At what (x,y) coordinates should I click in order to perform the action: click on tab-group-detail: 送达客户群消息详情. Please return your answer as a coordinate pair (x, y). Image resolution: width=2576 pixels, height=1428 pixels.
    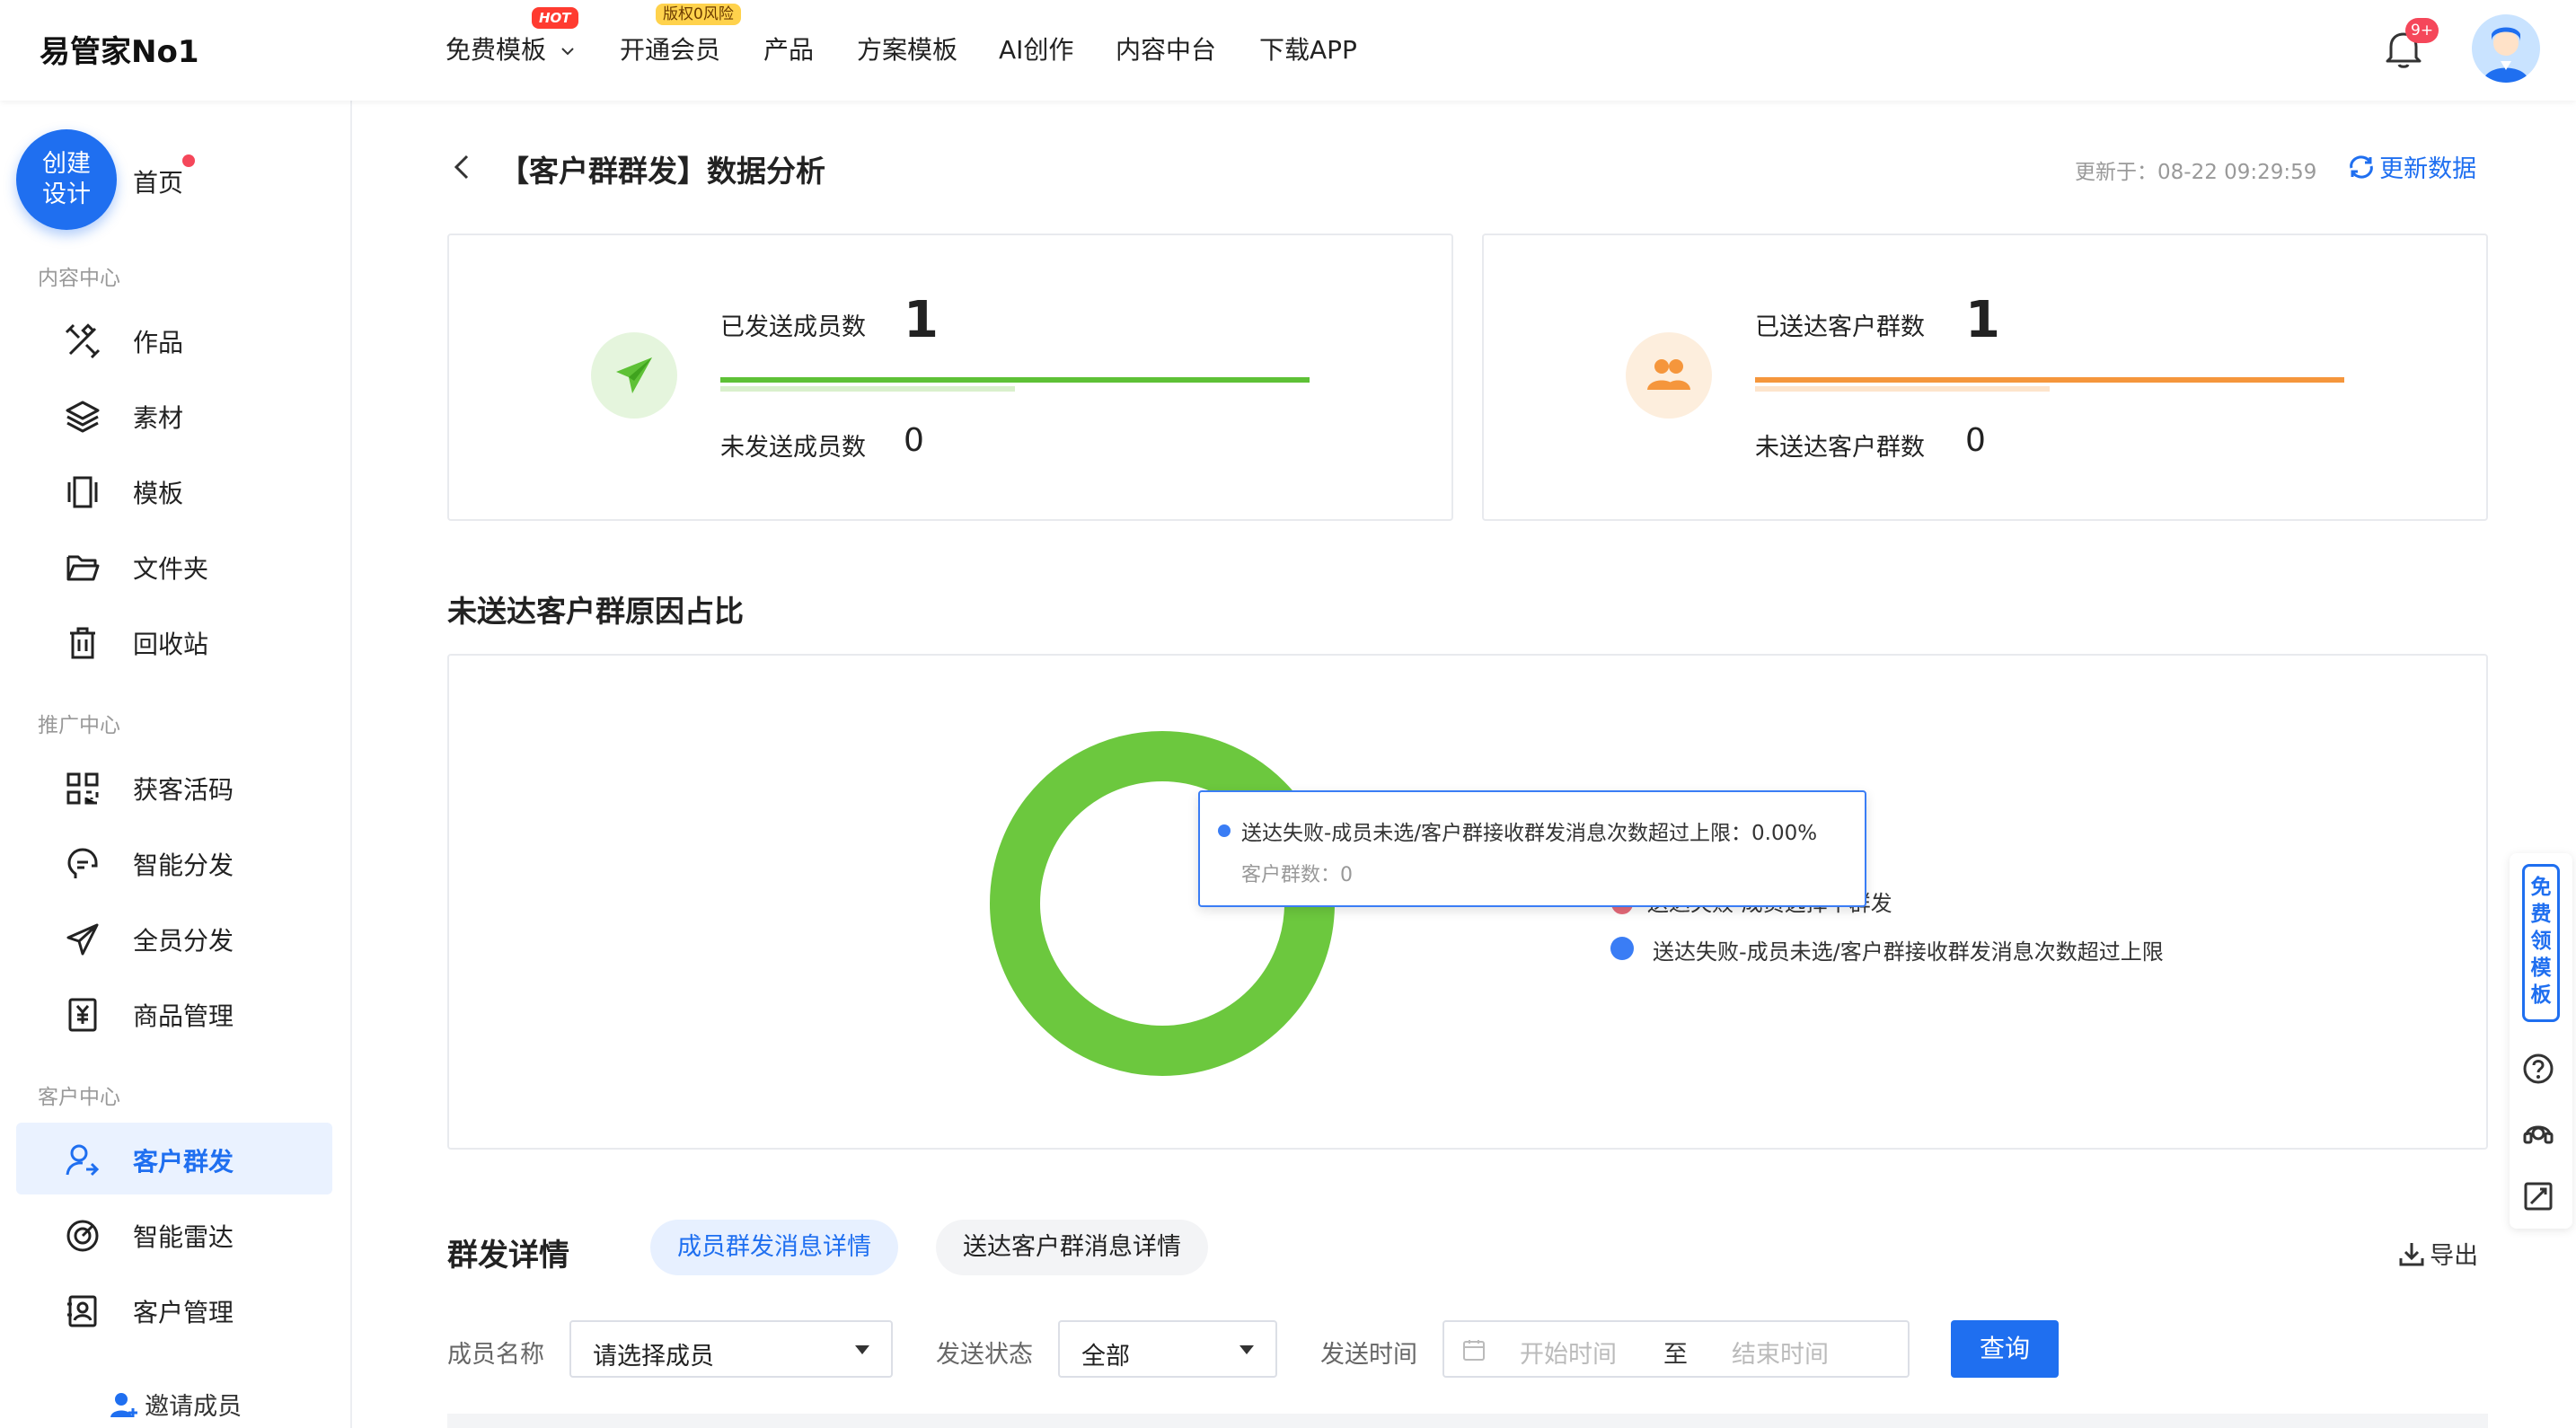
    Looking at the image, I should click on (1072, 1247).